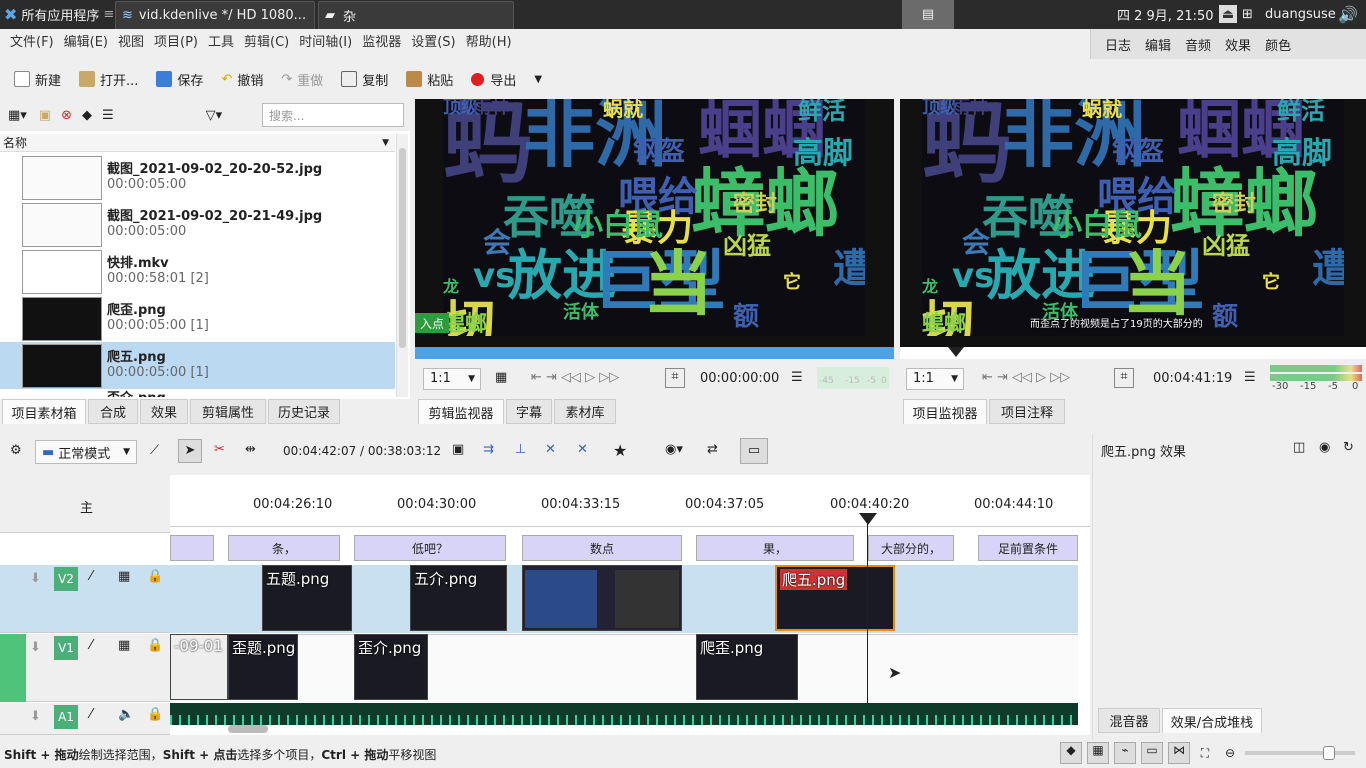 Image resolution: width=1366 pixels, height=768 pixels. I want to click on eye-icon: ◉, so click(1324, 447).